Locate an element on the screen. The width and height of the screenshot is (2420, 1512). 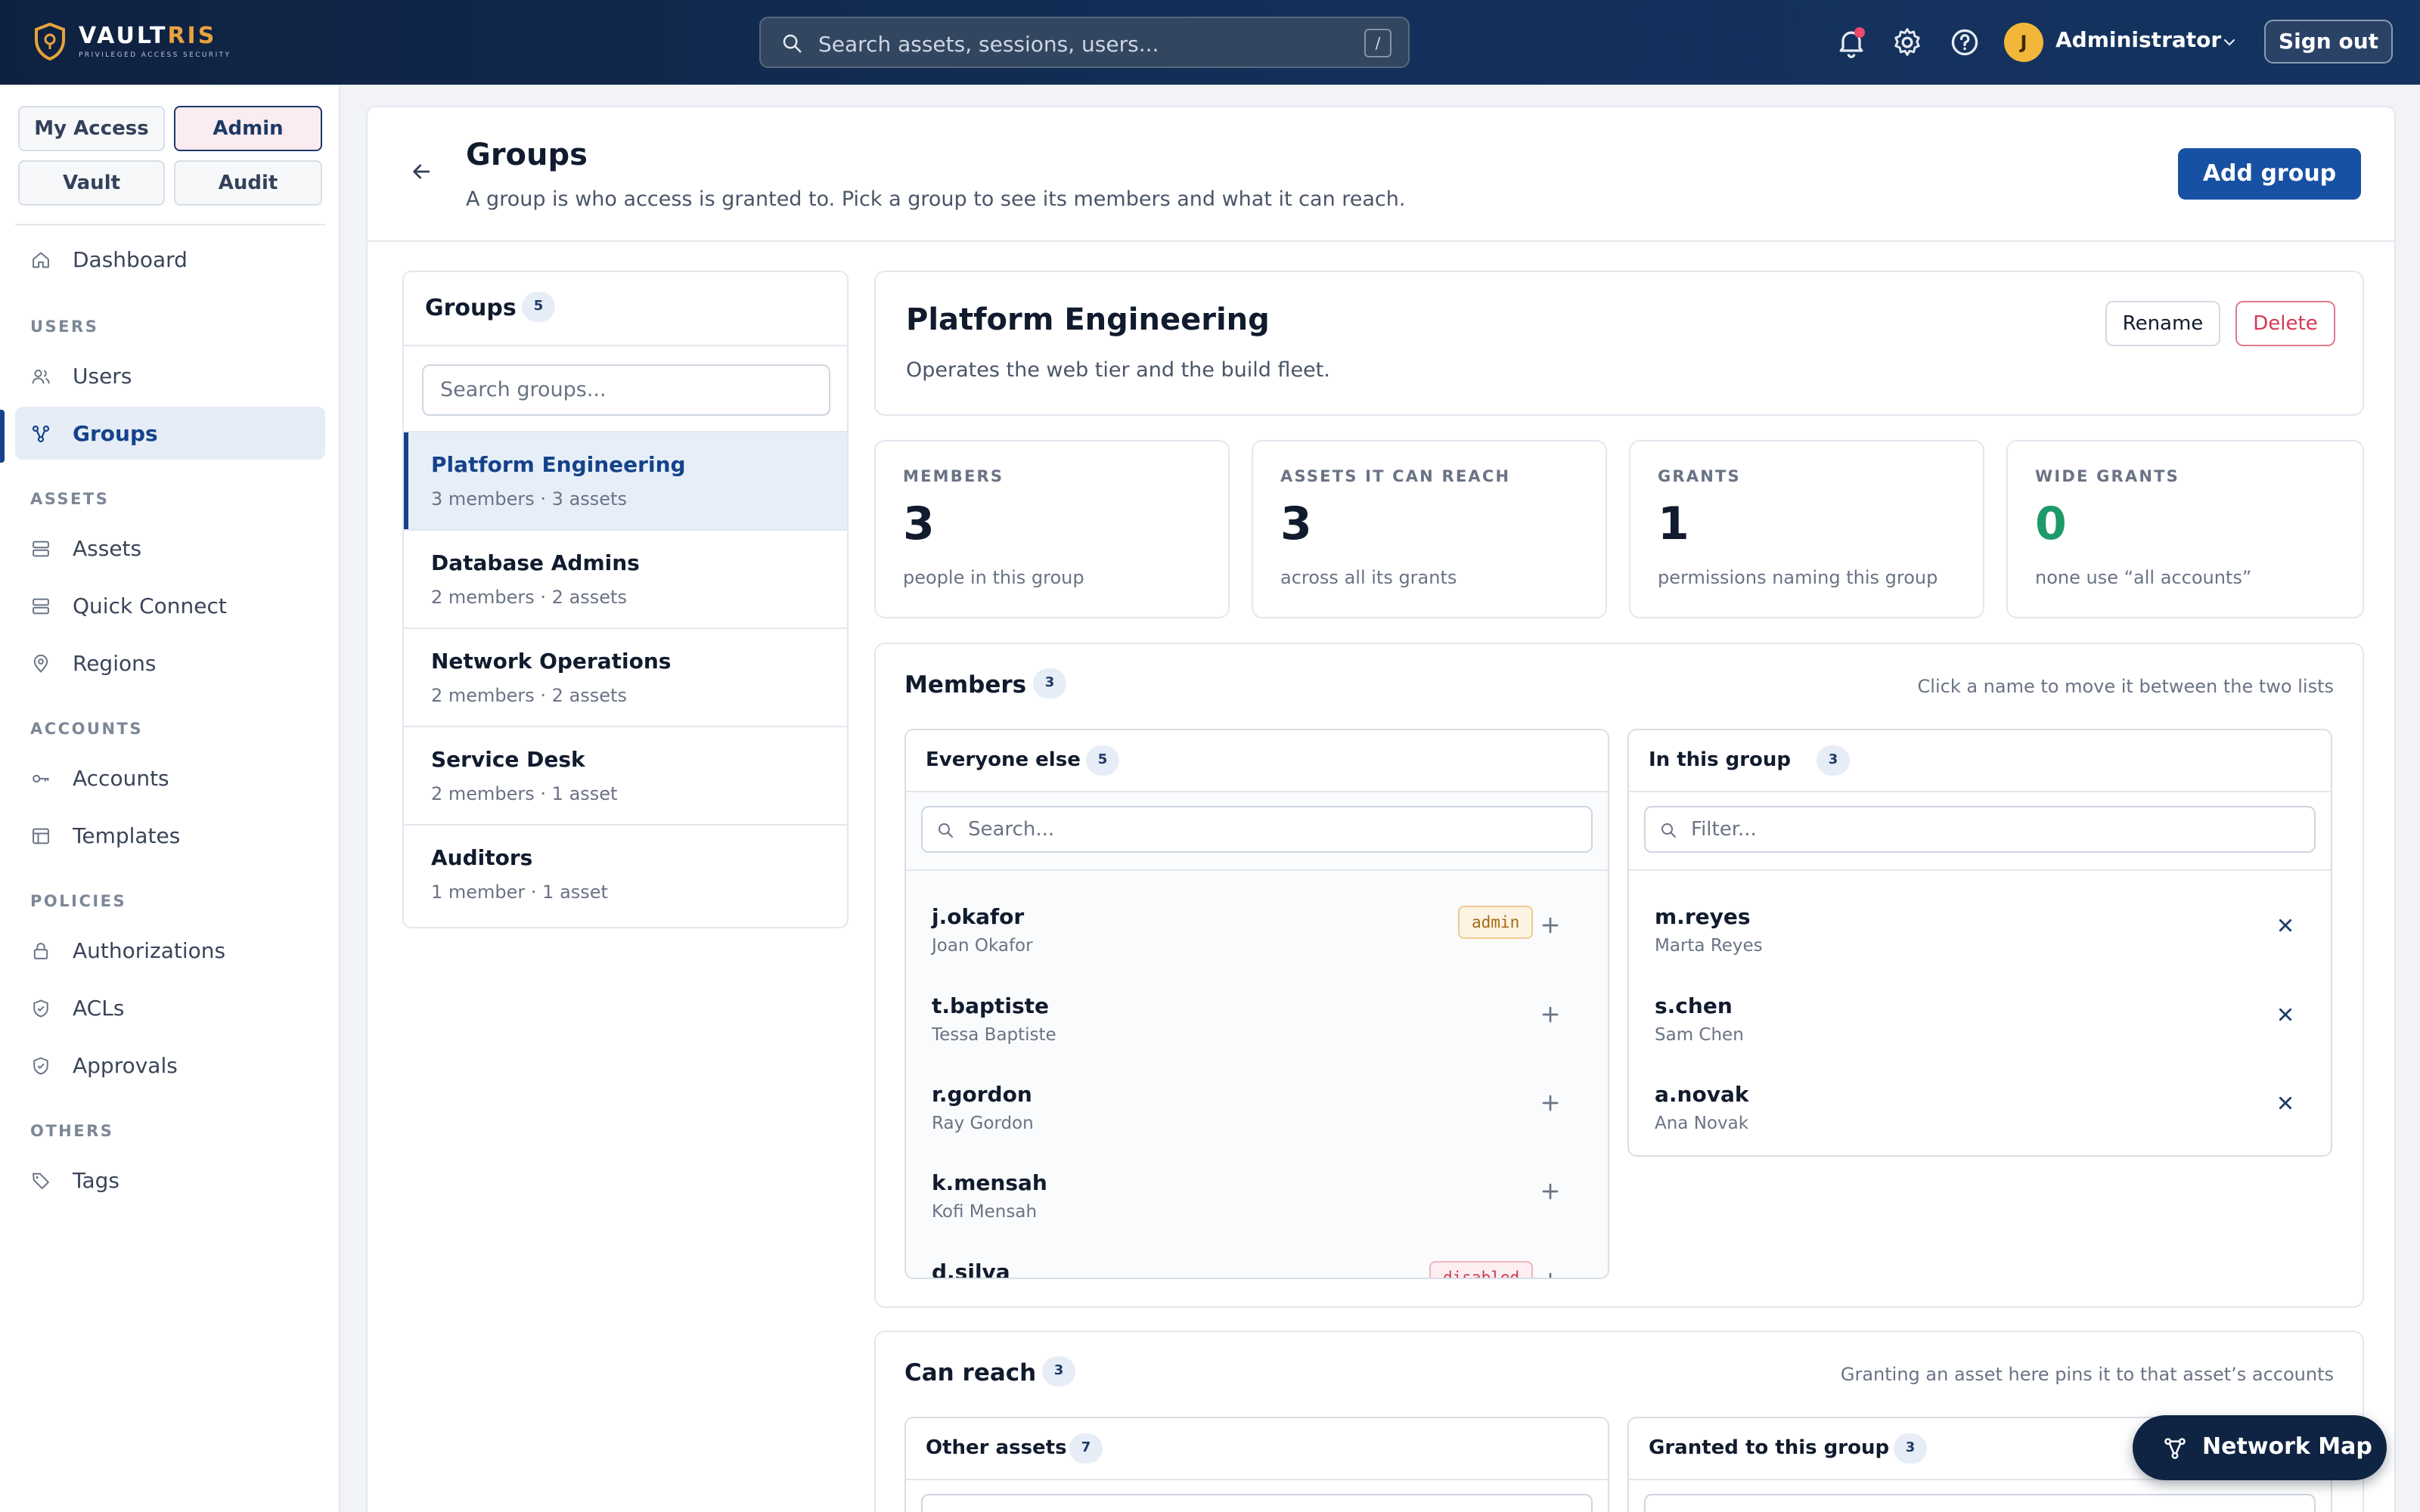
sign-out-button: Sign out is located at coordinates (2328, 42).